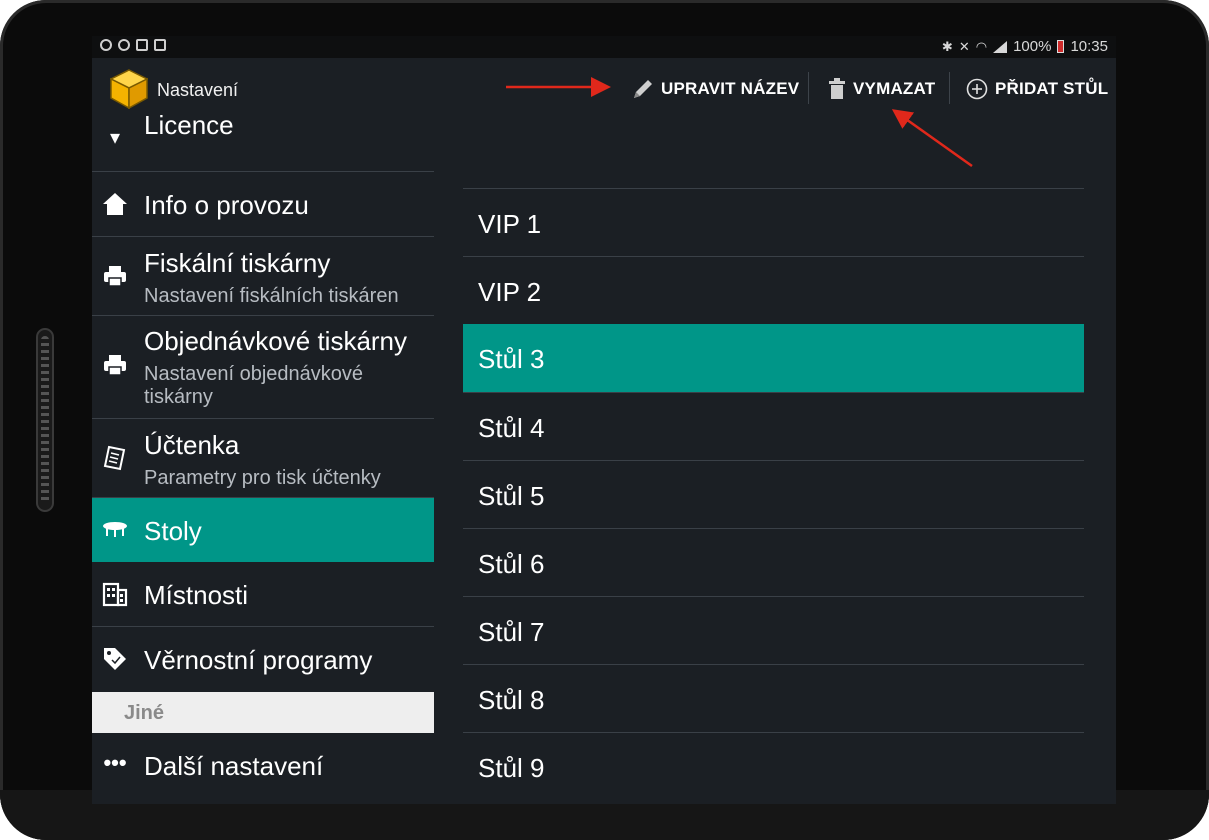 This screenshot has width=1209, height=840. What do you see at coordinates (510, 292) in the screenshot?
I see `list-item-label: VIP 2` at bounding box center [510, 292].